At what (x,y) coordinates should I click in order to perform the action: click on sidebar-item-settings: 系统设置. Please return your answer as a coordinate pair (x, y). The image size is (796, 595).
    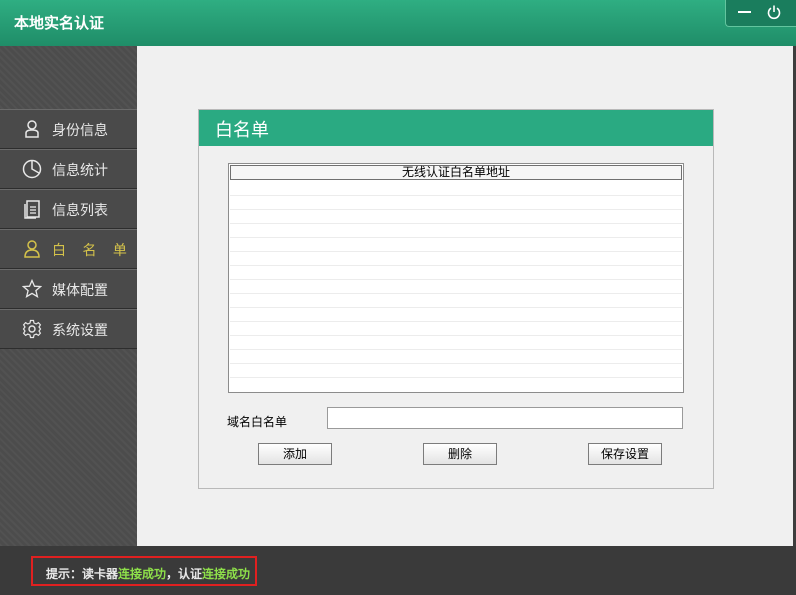
    Looking at the image, I should click on (68, 329).